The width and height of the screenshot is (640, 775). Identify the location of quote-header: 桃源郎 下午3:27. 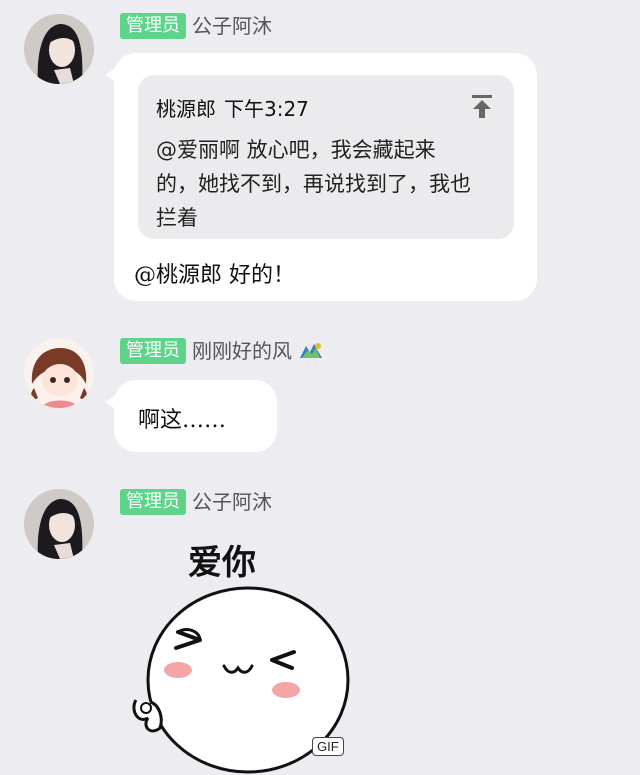
(232, 107).